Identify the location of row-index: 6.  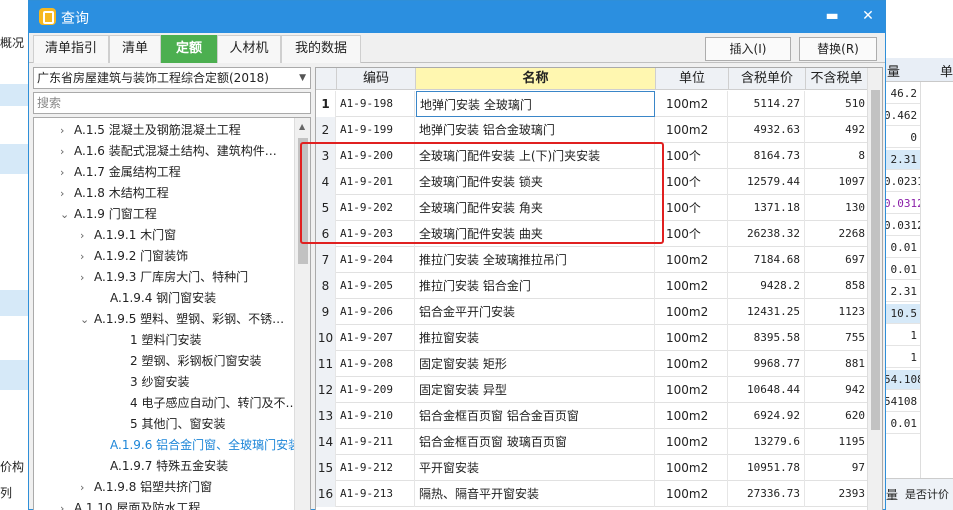
(326, 234).